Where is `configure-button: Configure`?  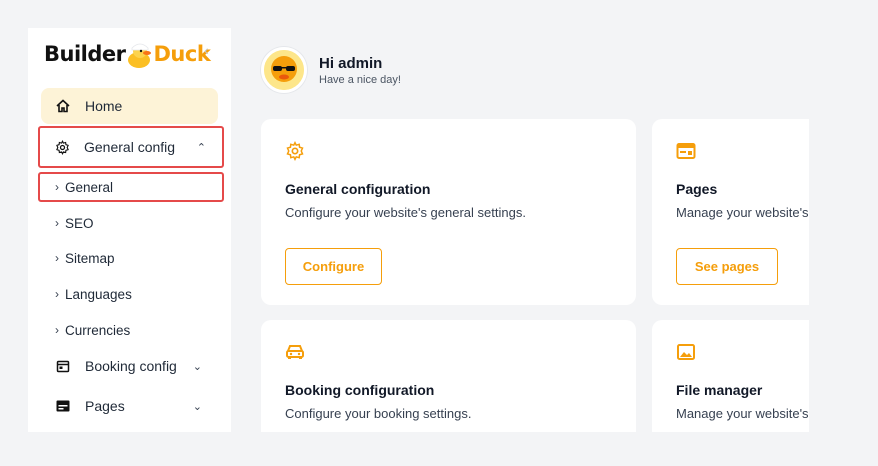
configure-button: Configure is located at coordinates (333, 266).